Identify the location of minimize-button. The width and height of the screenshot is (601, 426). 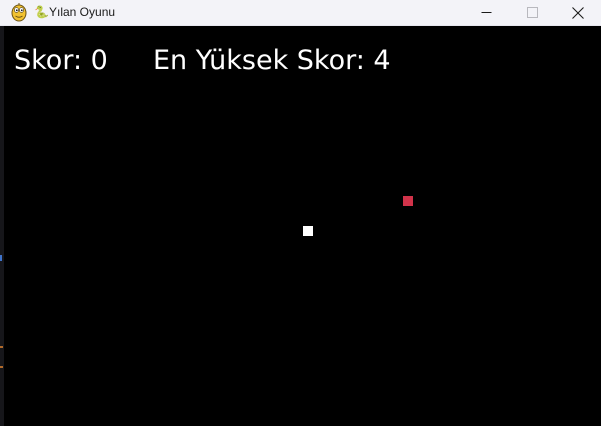
(486, 12).